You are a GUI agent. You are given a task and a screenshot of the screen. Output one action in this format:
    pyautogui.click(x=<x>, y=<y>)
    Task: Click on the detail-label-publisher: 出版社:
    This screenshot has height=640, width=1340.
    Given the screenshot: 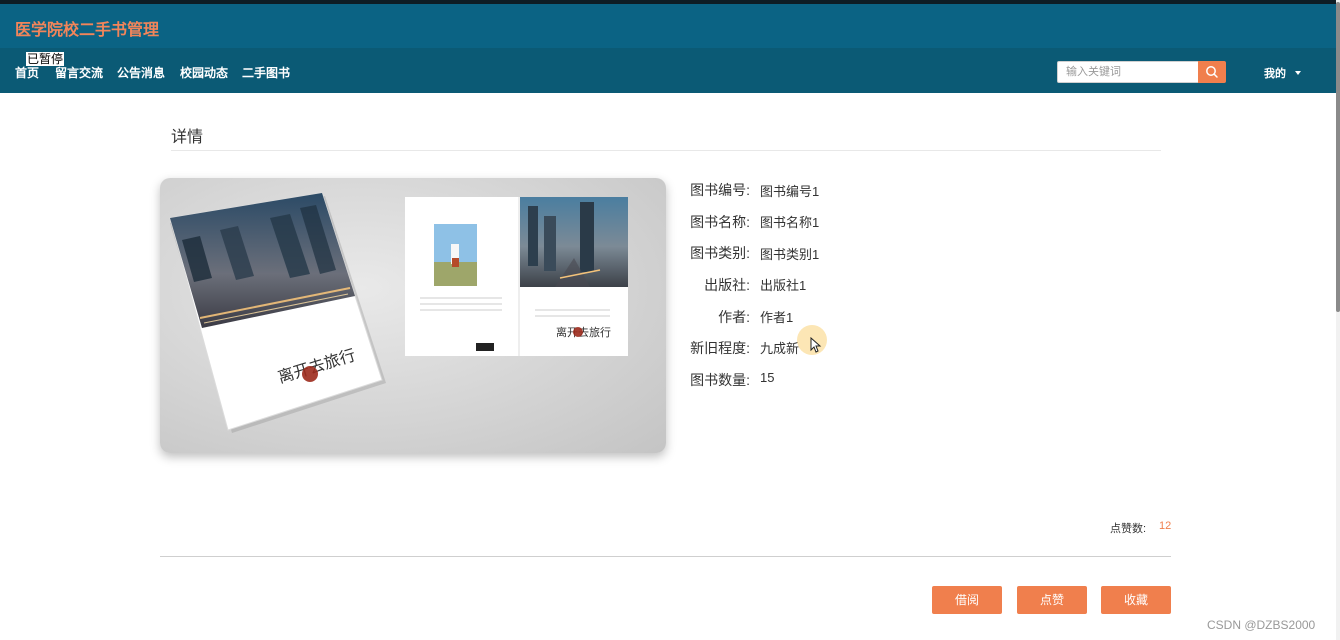 What is the action you would take?
    pyautogui.click(x=727, y=285)
    